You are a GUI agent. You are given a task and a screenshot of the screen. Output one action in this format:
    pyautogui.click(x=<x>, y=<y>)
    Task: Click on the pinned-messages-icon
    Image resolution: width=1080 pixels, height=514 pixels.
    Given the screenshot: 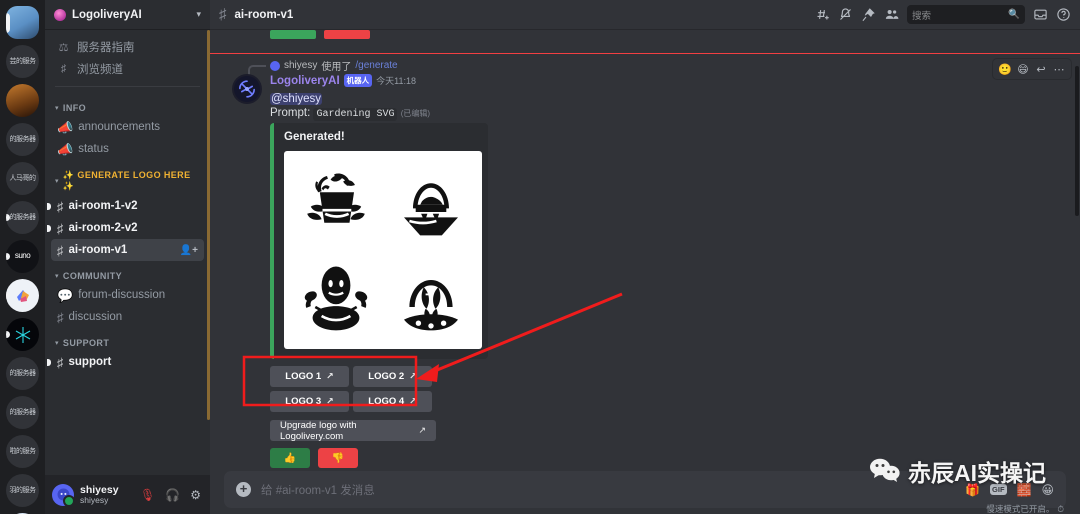 What is the action you would take?
    pyautogui.click(x=868, y=14)
    